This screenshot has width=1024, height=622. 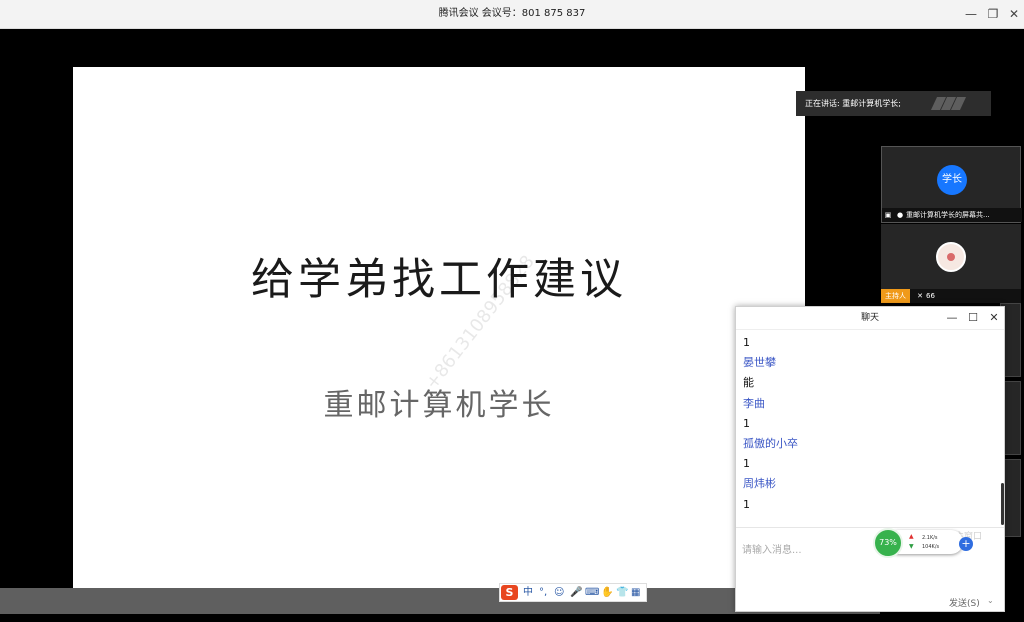 What do you see at coordinates (868, 424) in the screenshot?
I see `chat-message-list: 1 晏世攀 能 李曲 1 孤傲的小卒 1 周炜彬 1` at bounding box center [868, 424].